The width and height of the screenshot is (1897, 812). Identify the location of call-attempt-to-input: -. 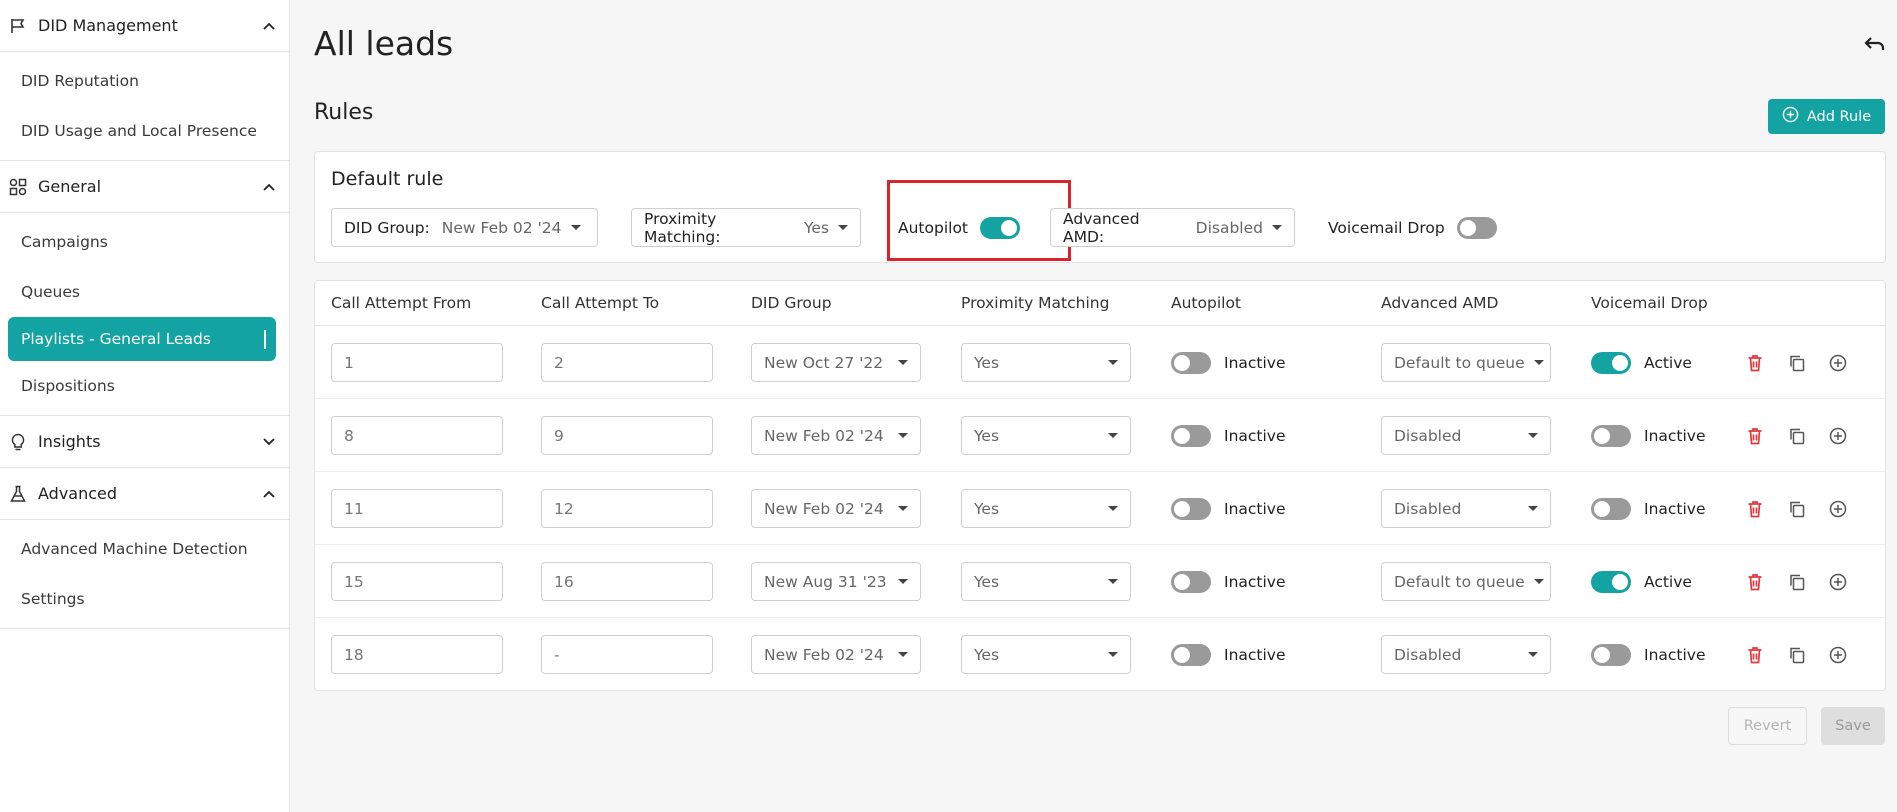
(627, 654).